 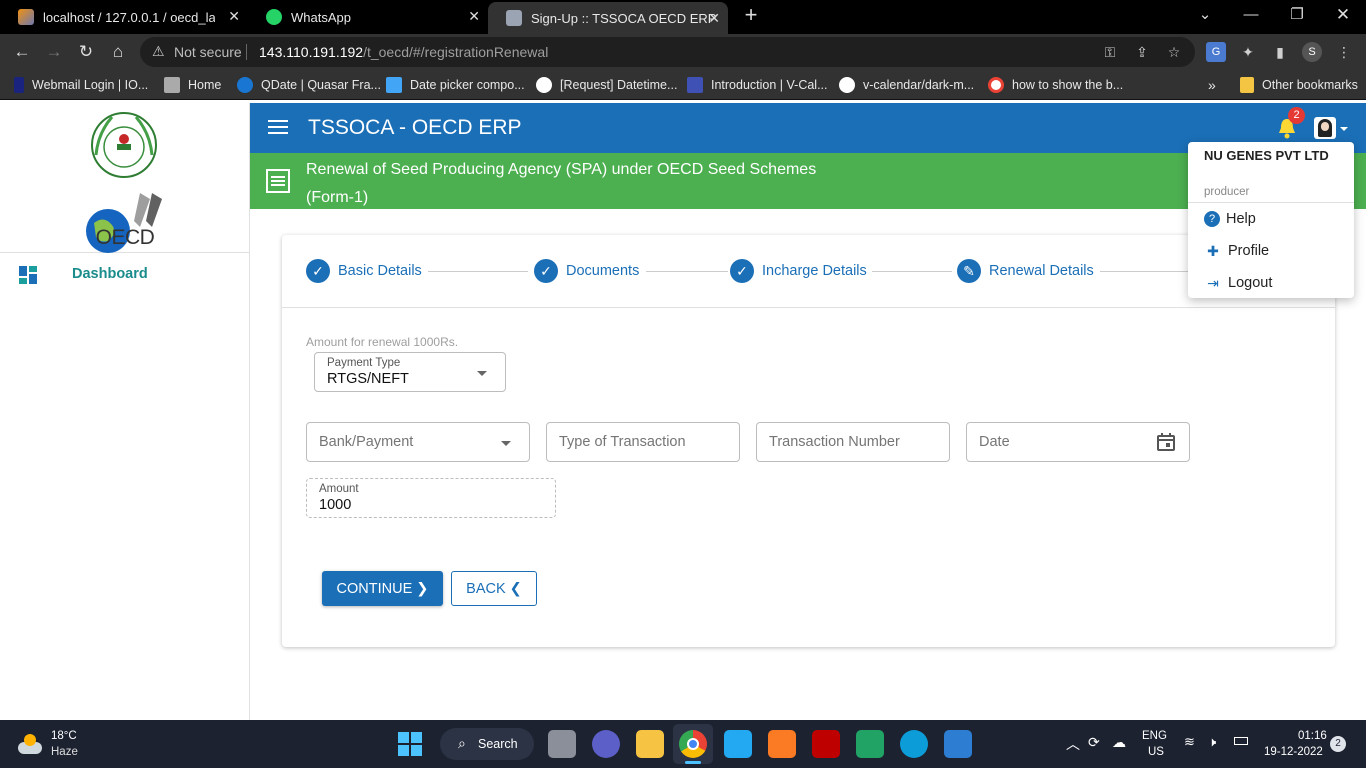 What do you see at coordinates (751, 17) in the screenshot?
I see `new-tab-button: +` at bounding box center [751, 17].